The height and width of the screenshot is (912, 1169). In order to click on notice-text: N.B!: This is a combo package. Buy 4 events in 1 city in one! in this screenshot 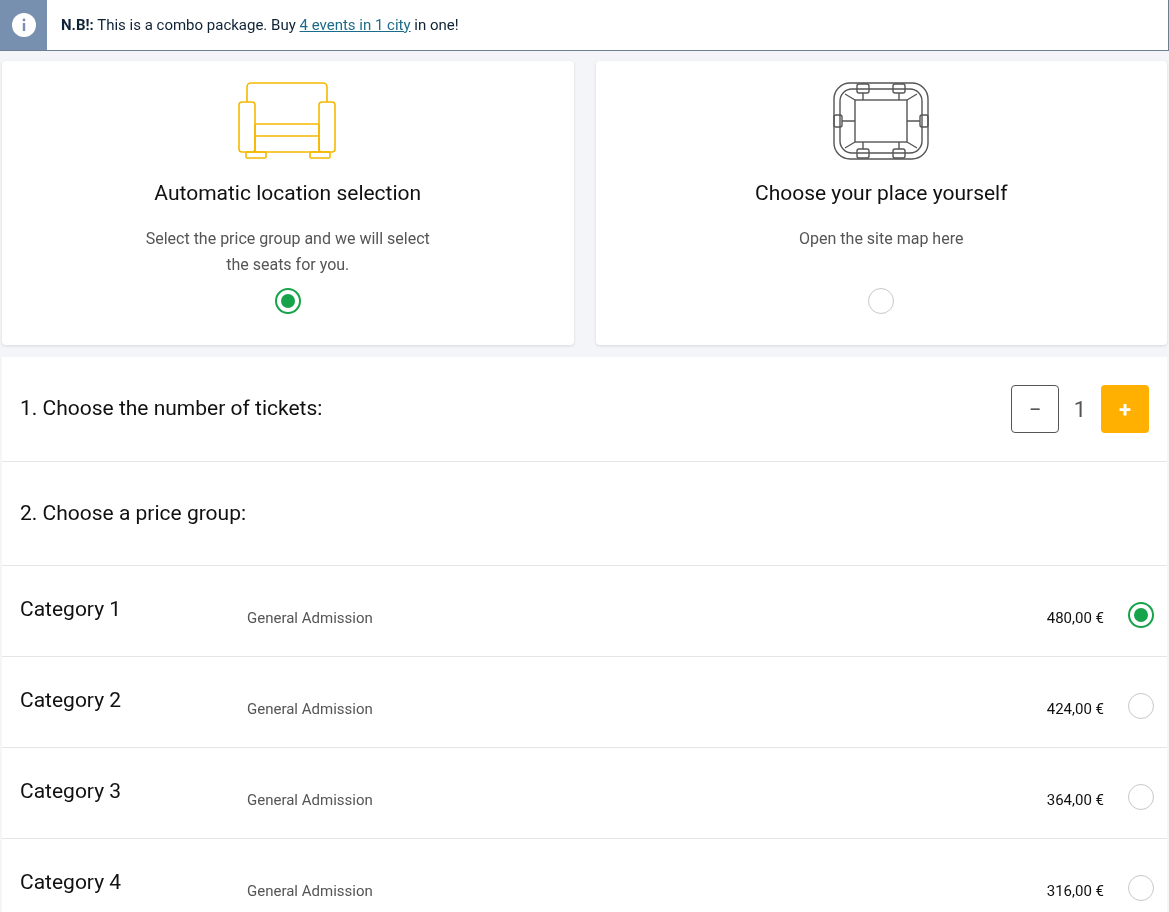, I will do `click(259, 25)`.